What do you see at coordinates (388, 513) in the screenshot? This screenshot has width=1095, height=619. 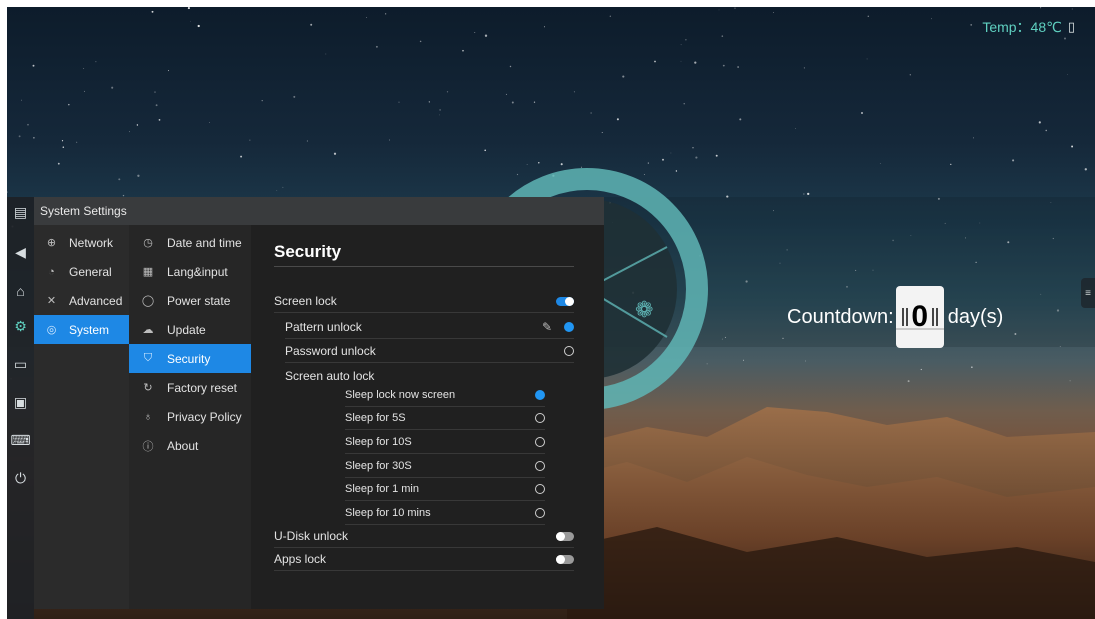 I see `auto-lock-option-label: Sleep for 10 mins` at bounding box center [388, 513].